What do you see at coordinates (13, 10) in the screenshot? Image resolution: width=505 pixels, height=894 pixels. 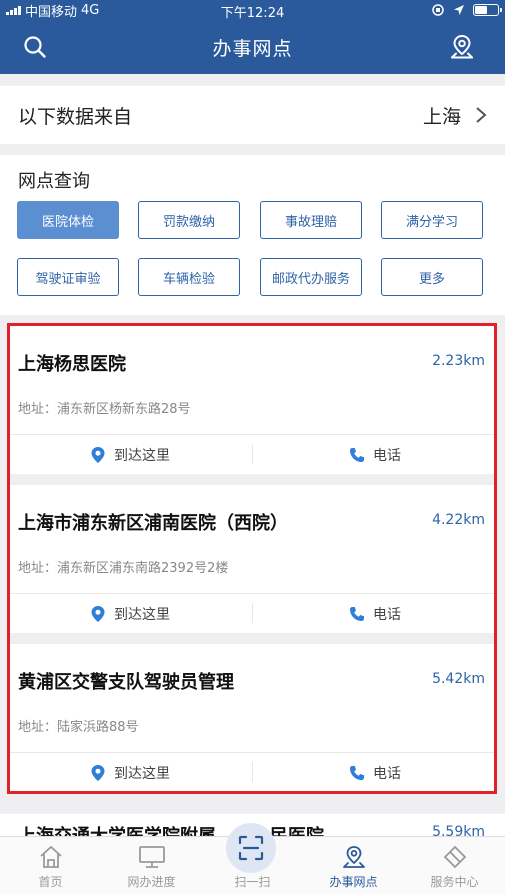 I see `signal-icon` at bounding box center [13, 10].